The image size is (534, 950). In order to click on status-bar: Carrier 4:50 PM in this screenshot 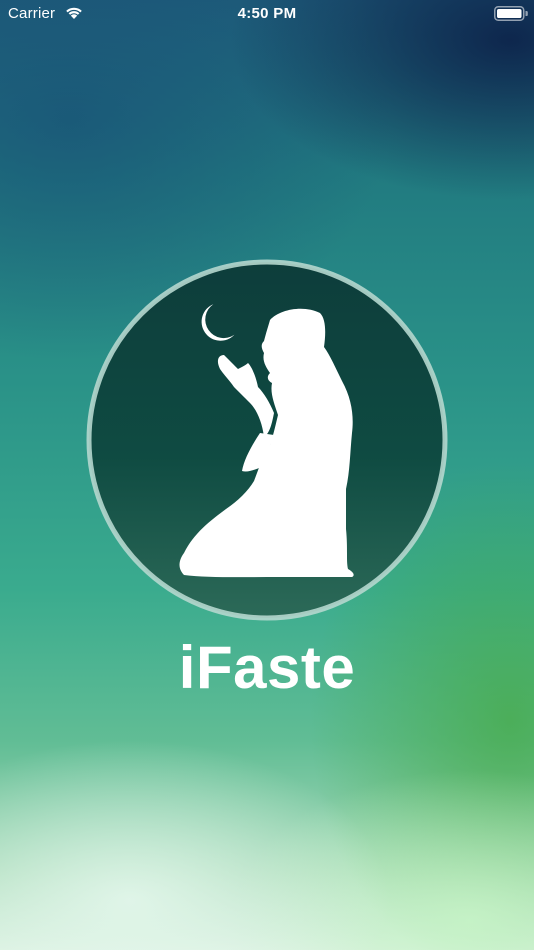, I will do `click(267, 14)`.